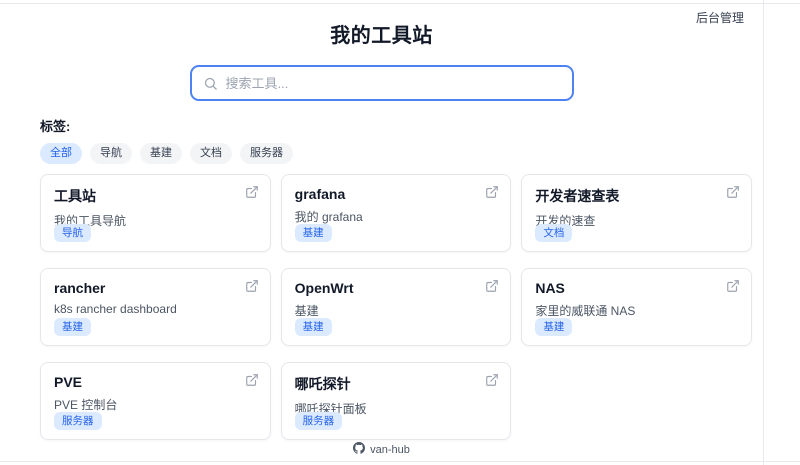  What do you see at coordinates (210, 83) in the screenshot?
I see `search-icon` at bounding box center [210, 83].